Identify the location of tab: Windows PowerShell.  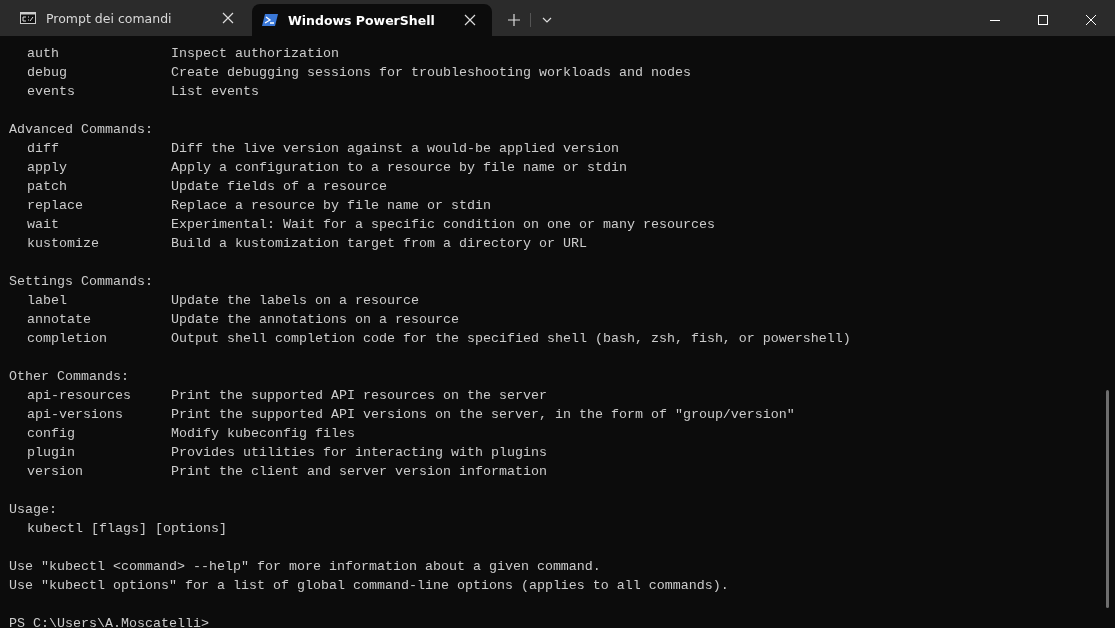
(372, 20).